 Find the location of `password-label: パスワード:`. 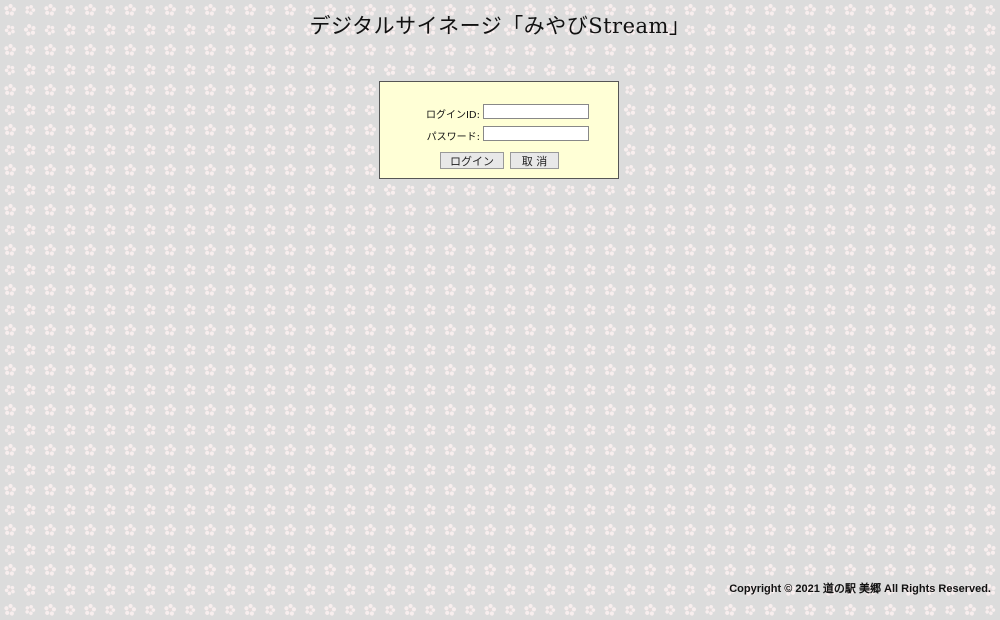

password-label: パスワード: is located at coordinates (453, 137).